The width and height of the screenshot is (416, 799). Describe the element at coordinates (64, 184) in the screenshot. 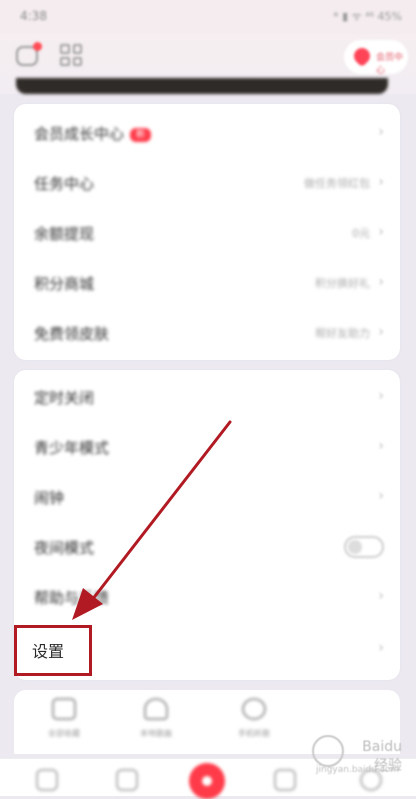

I see `menu-item-label: 任务中心` at that location.